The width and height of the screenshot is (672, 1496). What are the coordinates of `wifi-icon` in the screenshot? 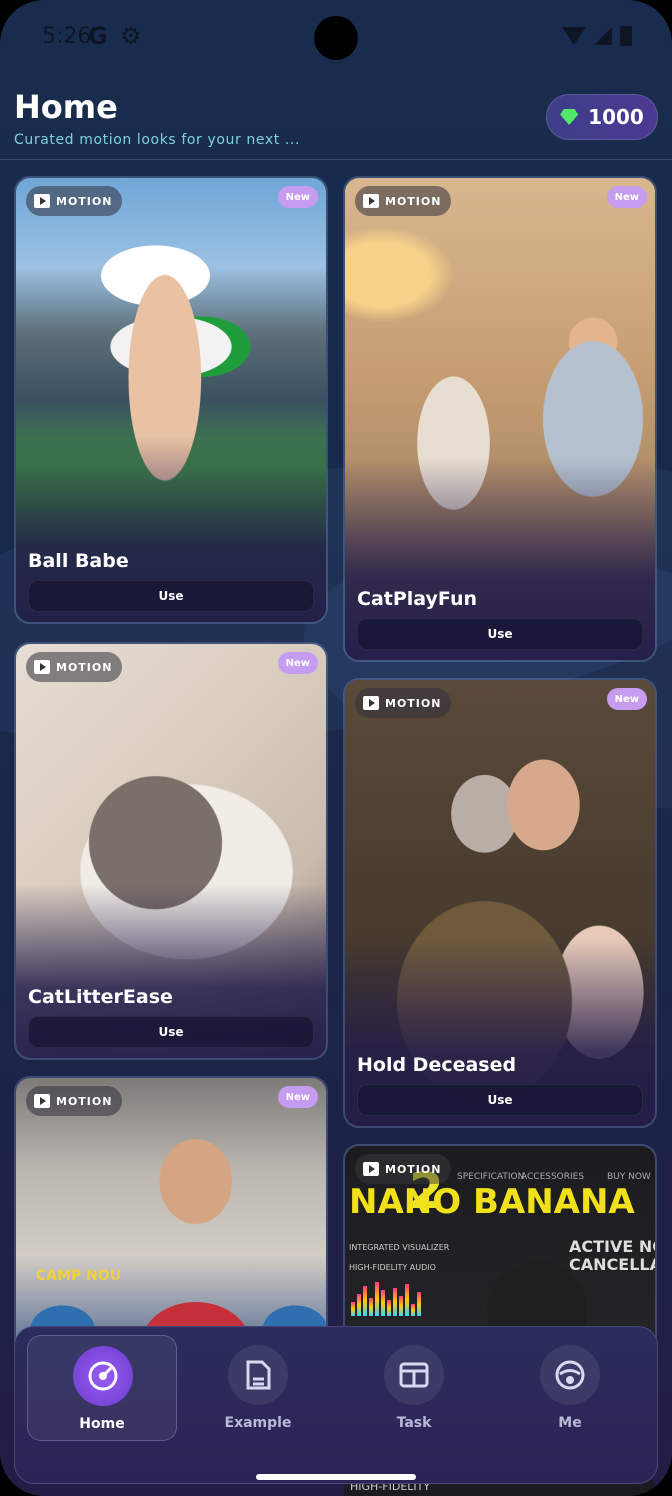 It's located at (574, 36).